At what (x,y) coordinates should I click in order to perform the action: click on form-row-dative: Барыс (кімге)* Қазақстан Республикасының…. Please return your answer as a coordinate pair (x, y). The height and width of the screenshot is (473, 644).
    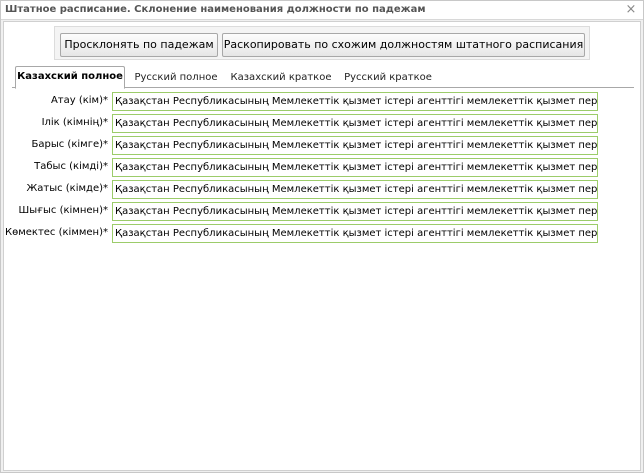
    Looking at the image, I should click on (323, 146).